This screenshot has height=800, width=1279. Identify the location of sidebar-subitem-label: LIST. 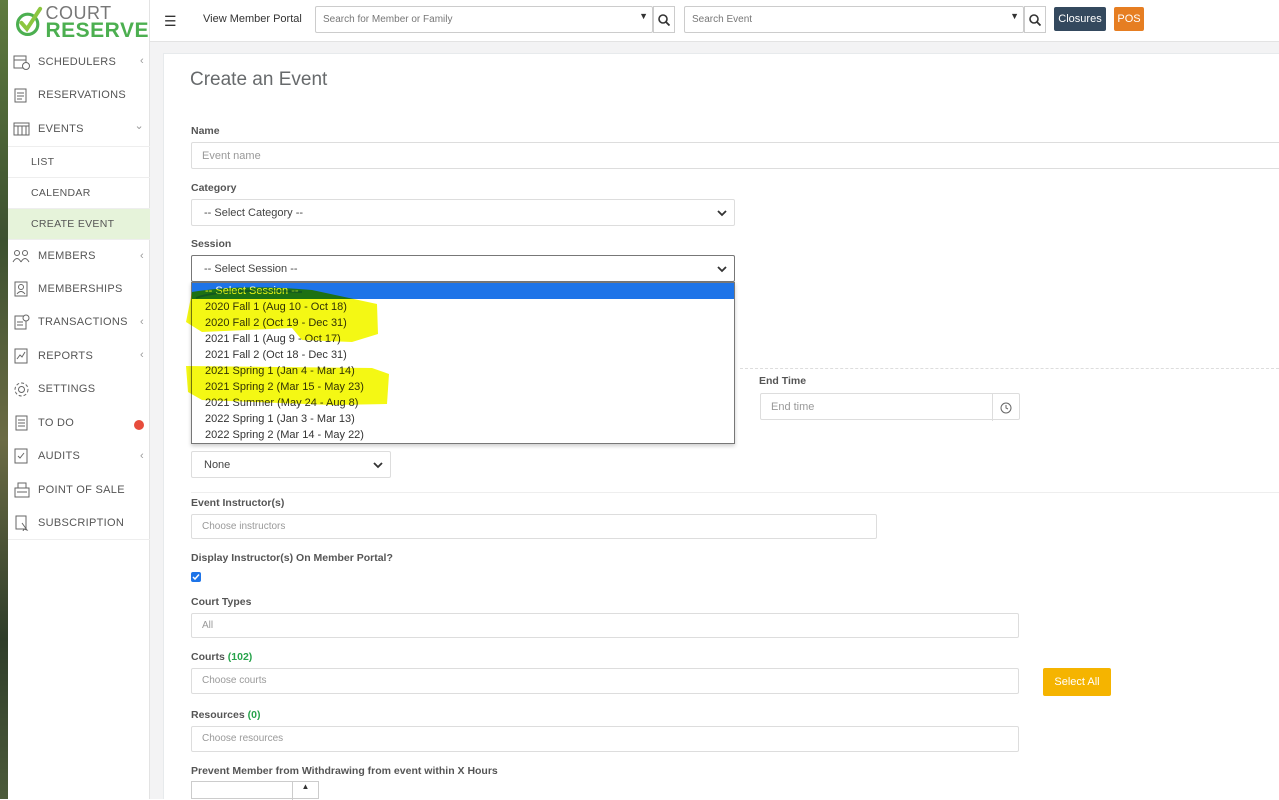
(43, 161).